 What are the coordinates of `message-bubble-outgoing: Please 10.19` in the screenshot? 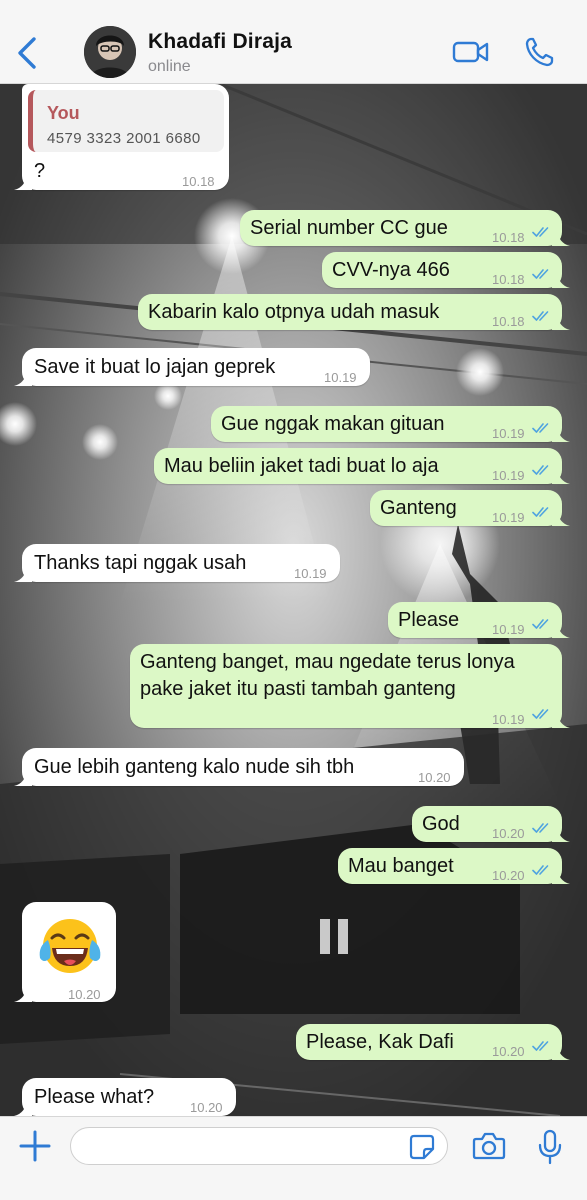 It's located at (475, 620).